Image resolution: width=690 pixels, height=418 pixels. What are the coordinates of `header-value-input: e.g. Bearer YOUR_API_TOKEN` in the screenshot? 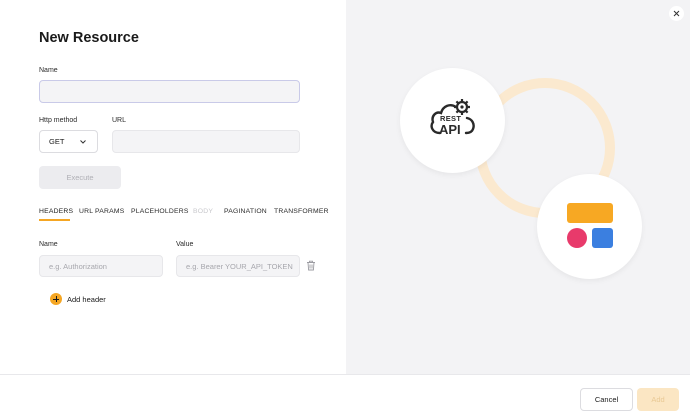 It's located at (238, 266).